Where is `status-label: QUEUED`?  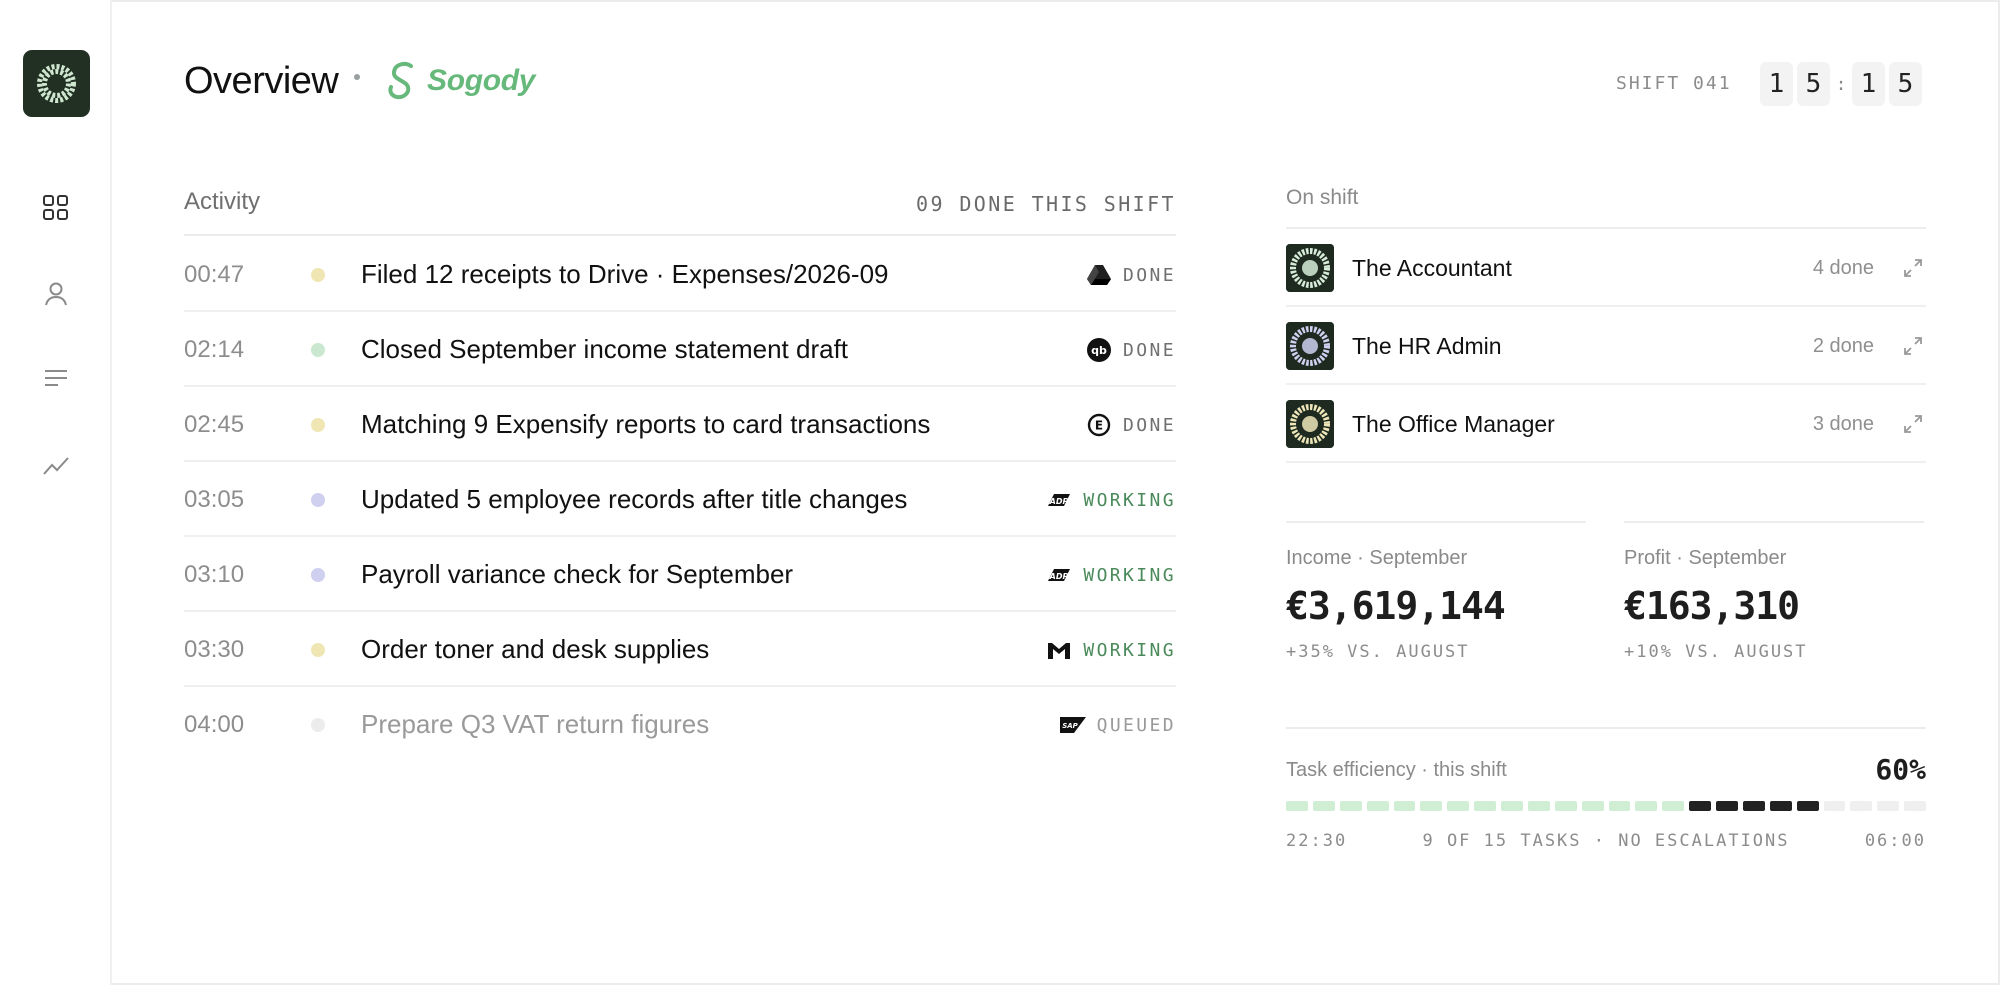 status-label: QUEUED is located at coordinates (1136, 725).